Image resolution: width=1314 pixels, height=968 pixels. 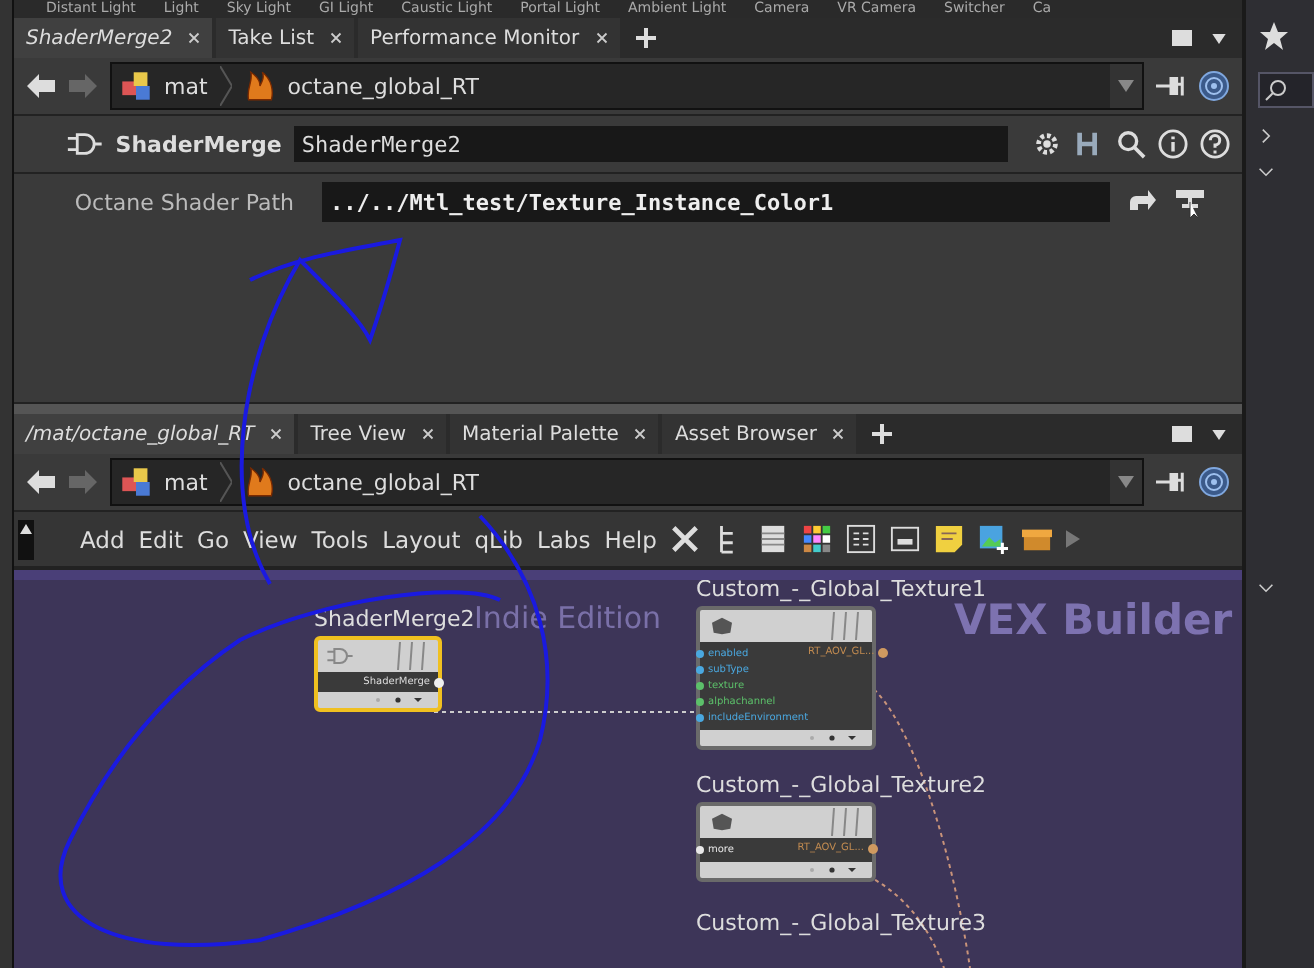 What do you see at coordinates (773, 539) in the screenshot?
I see `list-icon` at bounding box center [773, 539].